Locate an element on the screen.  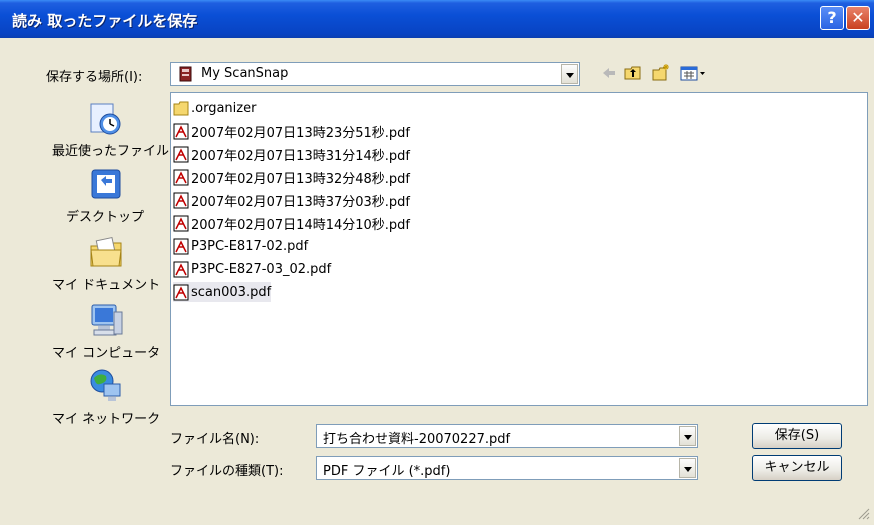
help-button: ? is located at coordinates (832, 18).